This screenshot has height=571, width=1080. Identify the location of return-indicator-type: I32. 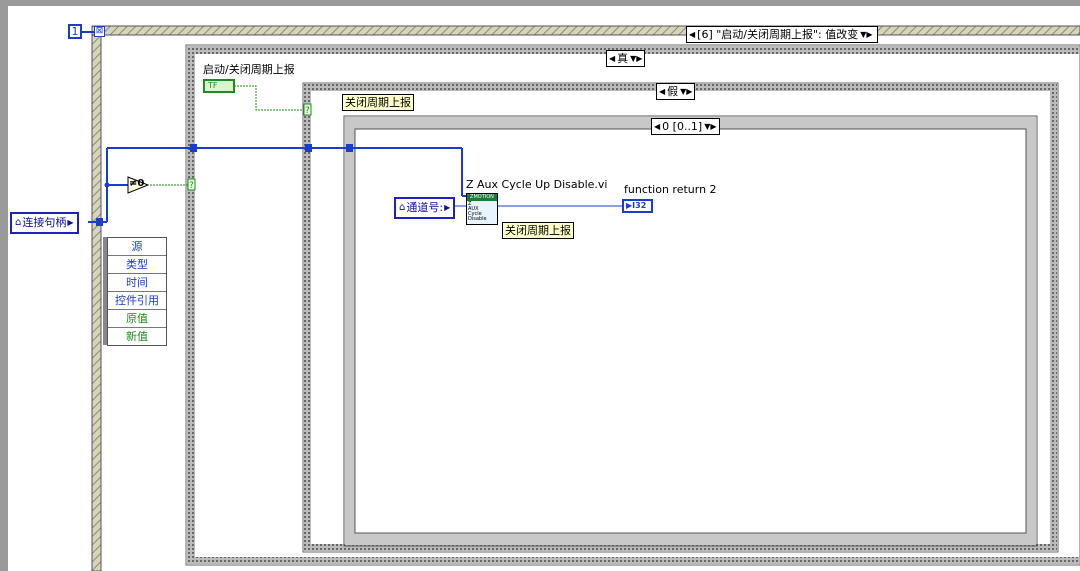
(639, 205).